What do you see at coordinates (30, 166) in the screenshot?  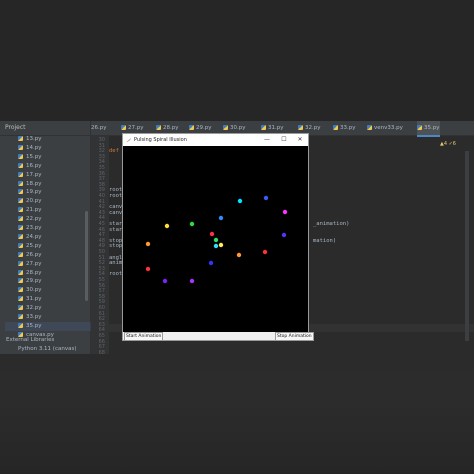 I see `project-file-item: 16.py` at bounding box center [30, 166].